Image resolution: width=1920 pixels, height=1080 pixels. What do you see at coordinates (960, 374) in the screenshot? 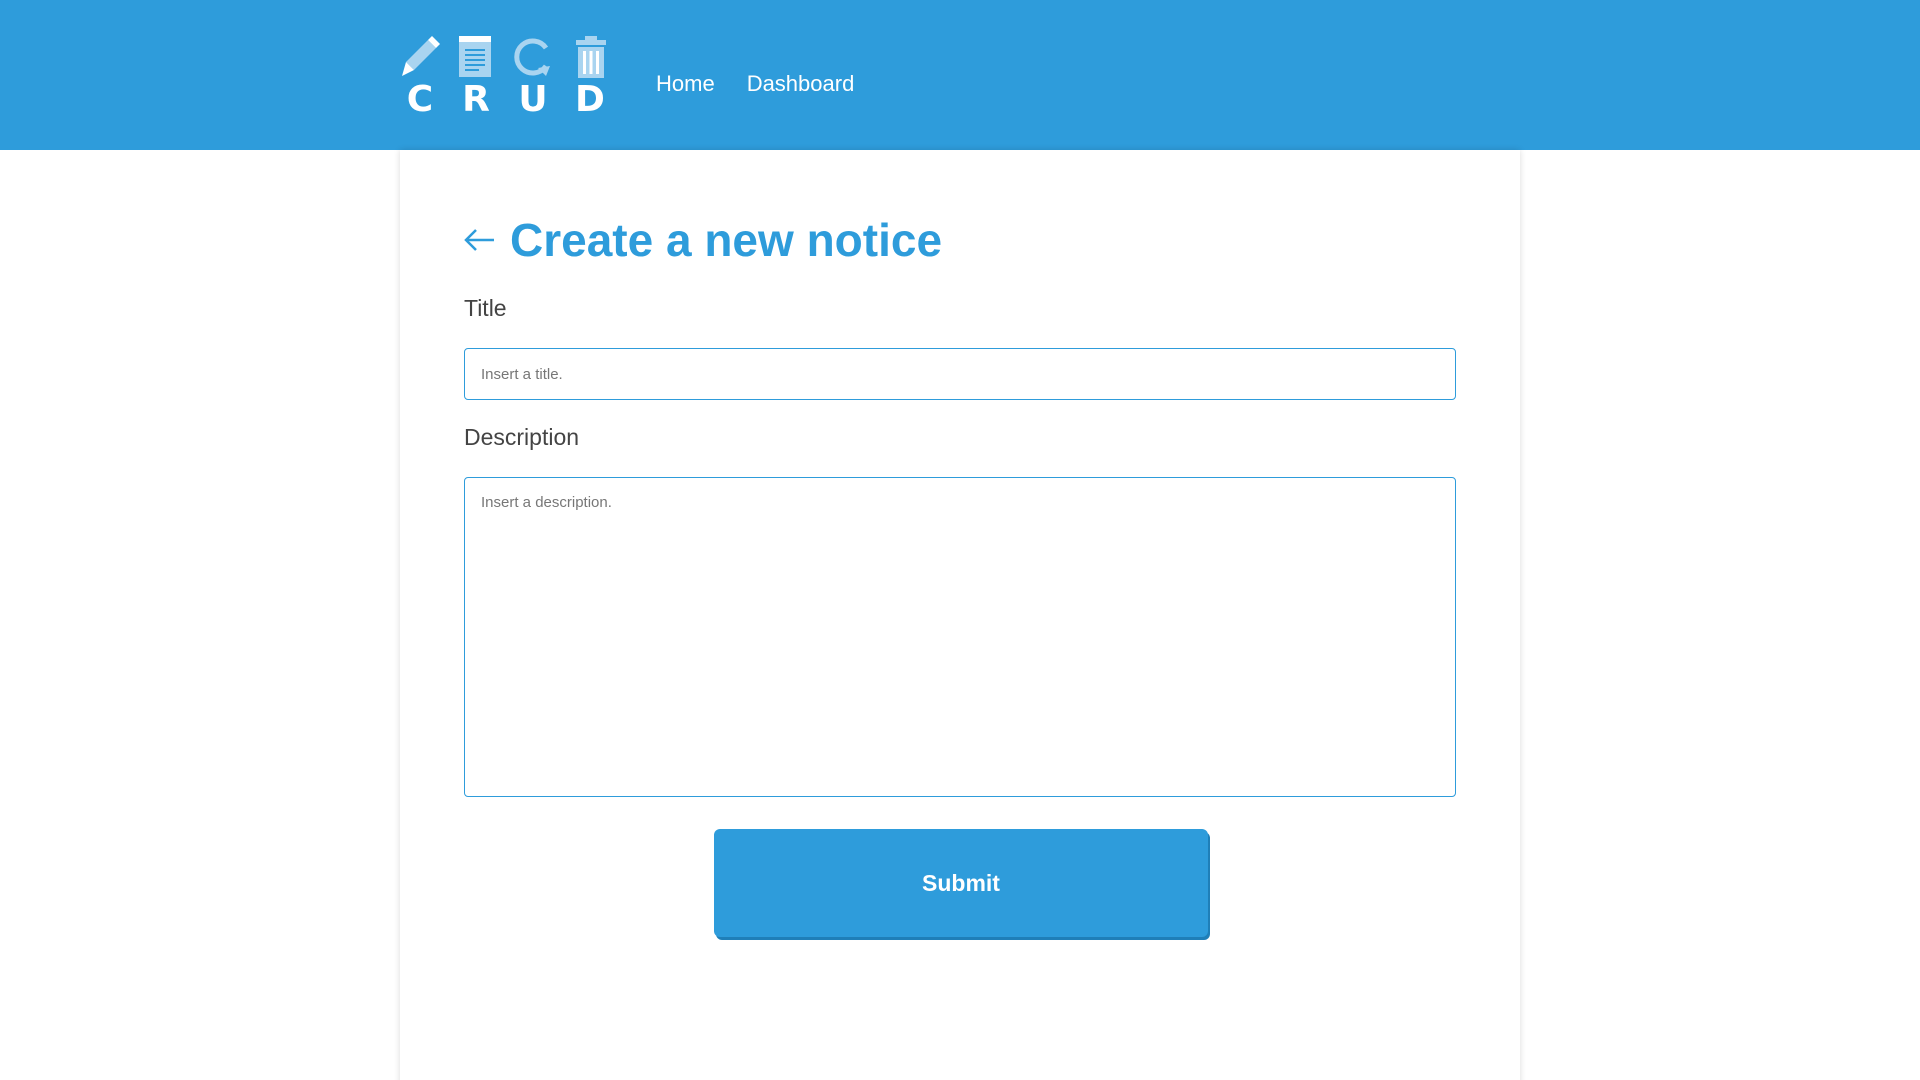
I see `title-input` at bounding box center [960, 374].